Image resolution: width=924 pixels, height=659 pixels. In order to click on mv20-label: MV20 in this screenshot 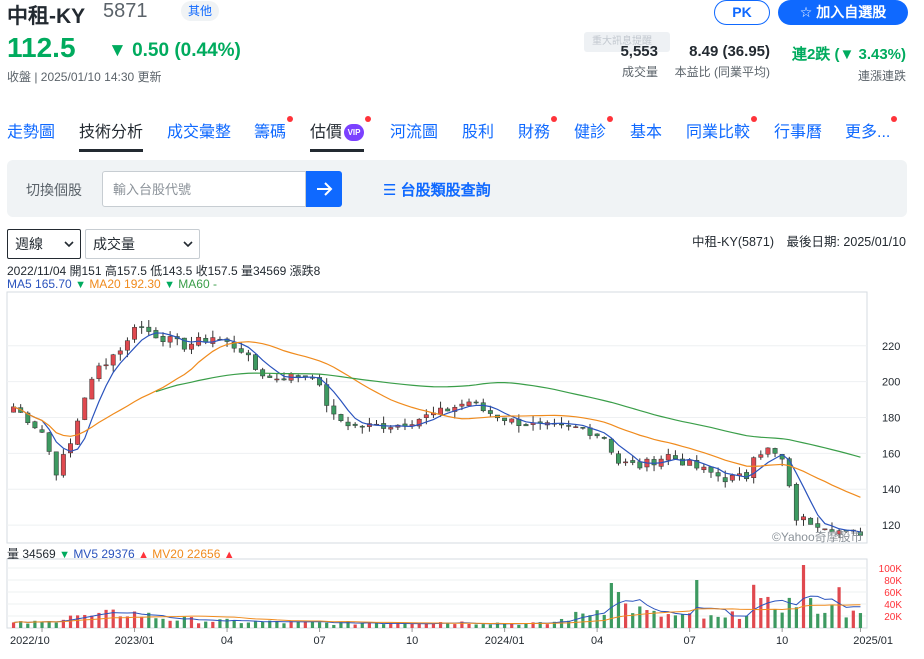, I will do `click(168, 554)`.